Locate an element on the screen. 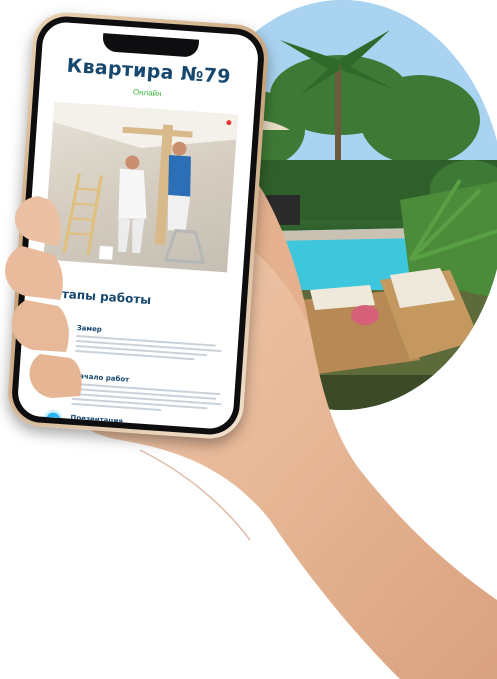 The width and height of the screenshot is (497, 679). fingers-overlay is located at coordinates (43, 297).